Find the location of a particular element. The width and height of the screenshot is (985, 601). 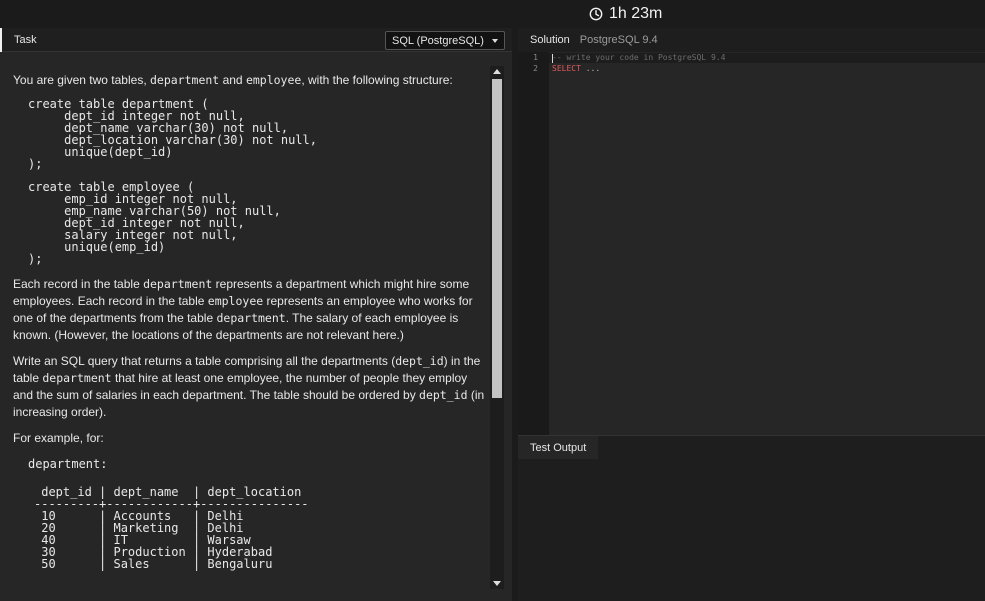

test-output-header: Test Output is located at coordinates (751, 447).